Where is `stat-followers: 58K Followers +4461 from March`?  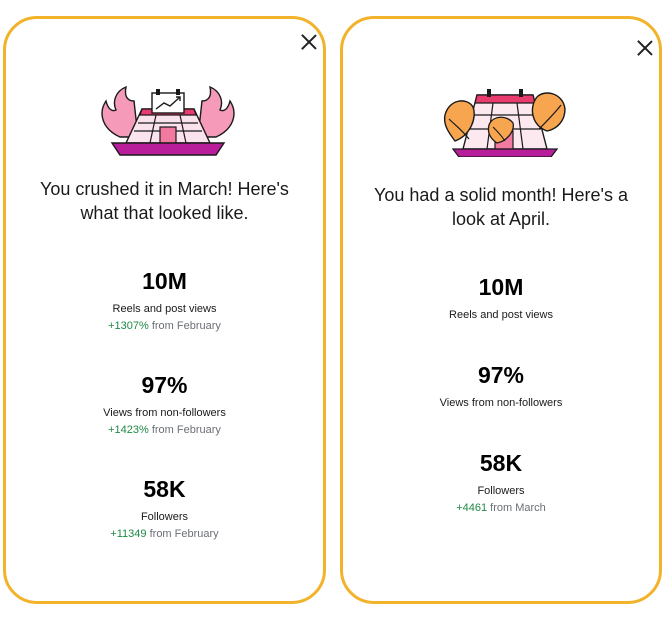
stat-followers: 58K Followers +4461 from March is located at coordinates (501, 482).